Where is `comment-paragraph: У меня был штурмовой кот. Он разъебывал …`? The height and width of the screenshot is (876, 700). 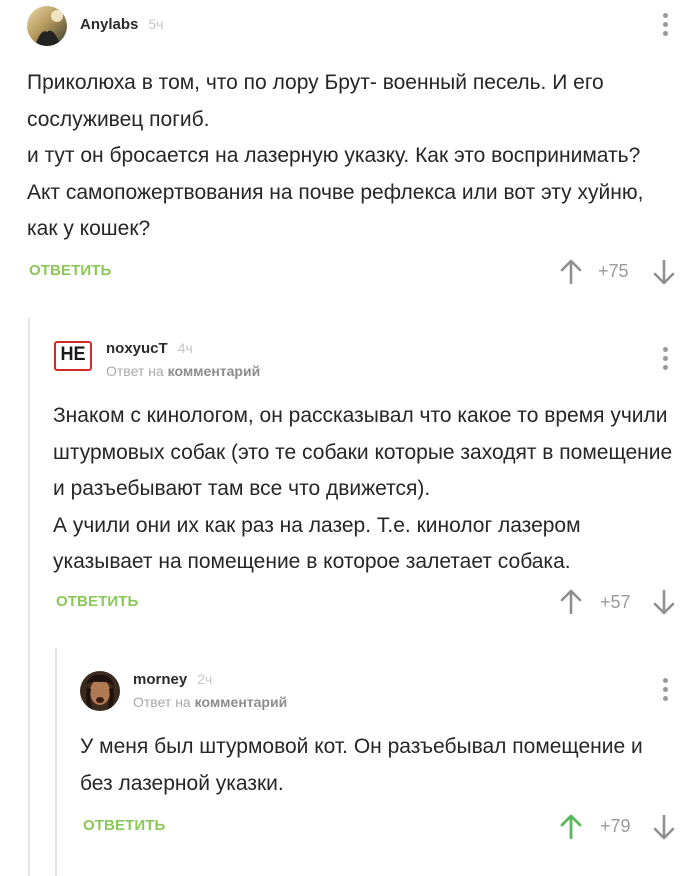 comment-paragraph: У меня был штурмовой кот. Он разъебывал … is located at coordinates (361, 765).